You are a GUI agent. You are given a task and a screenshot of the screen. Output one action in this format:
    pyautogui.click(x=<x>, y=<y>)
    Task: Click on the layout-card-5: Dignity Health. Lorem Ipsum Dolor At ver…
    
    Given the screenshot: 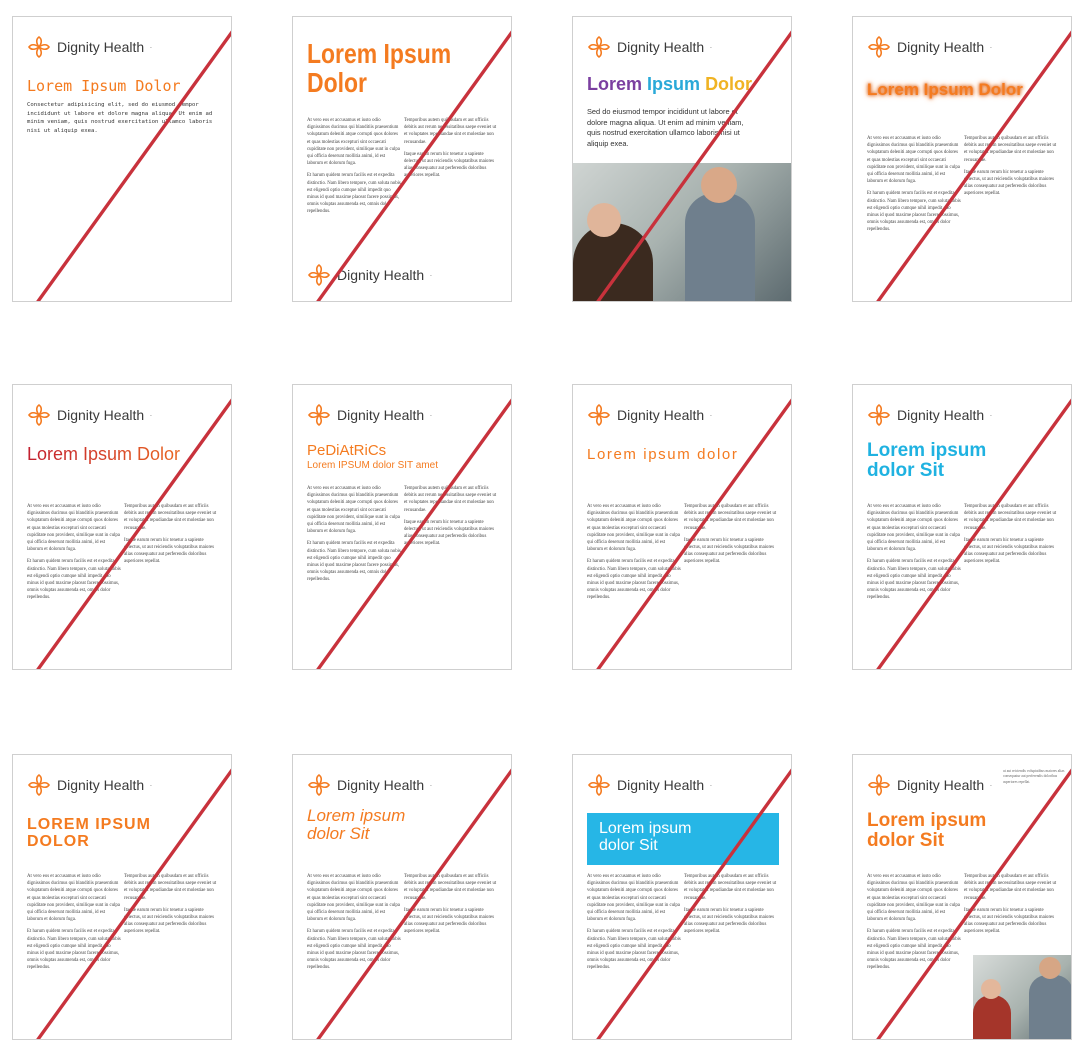 What is the action you would take?
    pyautogui.click(x=122, y=527)
    